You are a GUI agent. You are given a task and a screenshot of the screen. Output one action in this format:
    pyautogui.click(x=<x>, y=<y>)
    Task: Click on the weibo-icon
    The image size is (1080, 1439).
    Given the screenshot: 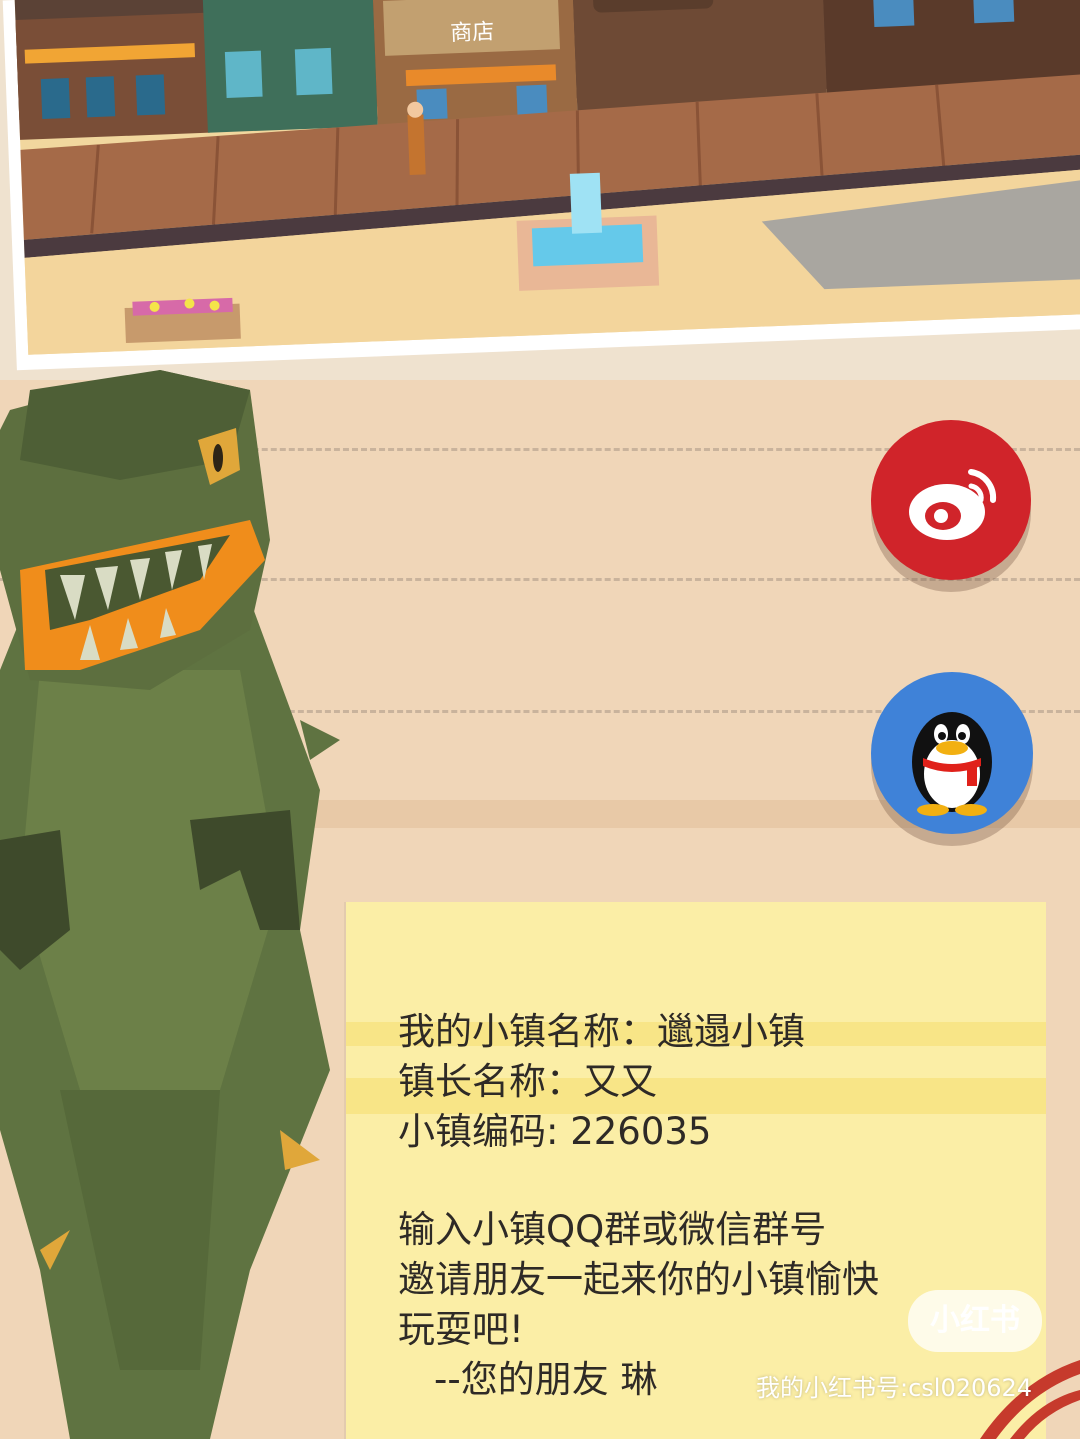 What is the action you would take?
    pyautogui.click(x=953, y=504)
    